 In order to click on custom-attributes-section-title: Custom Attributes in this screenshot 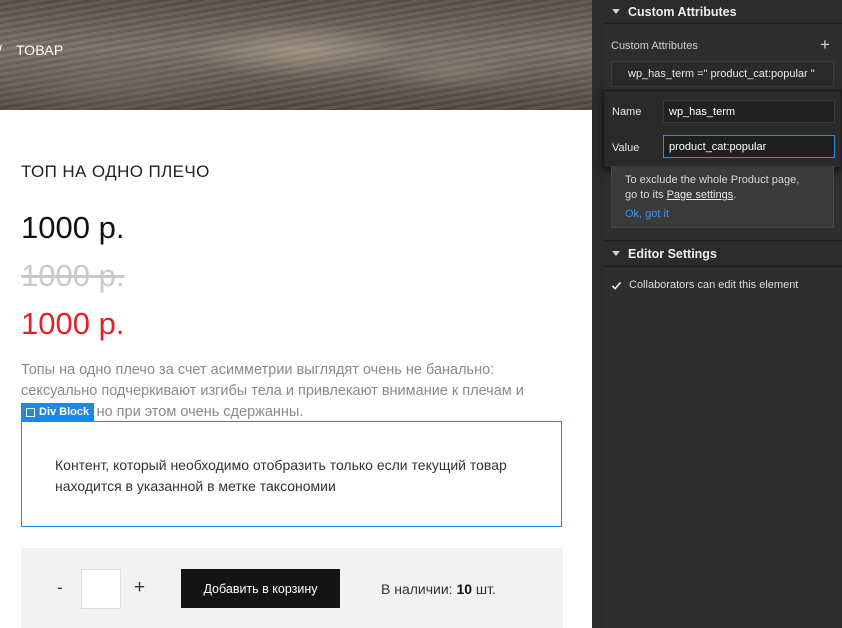, I will do `click(682, 11)`.